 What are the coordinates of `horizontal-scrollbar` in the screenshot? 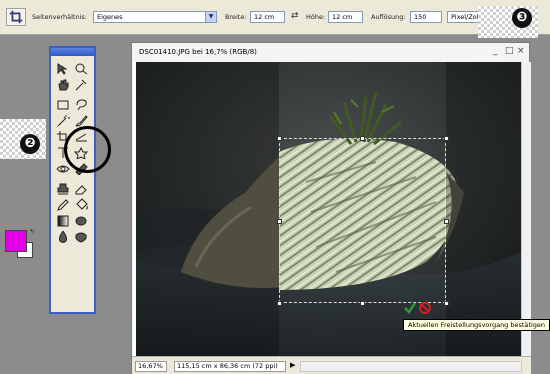 It's located at (411, 366).